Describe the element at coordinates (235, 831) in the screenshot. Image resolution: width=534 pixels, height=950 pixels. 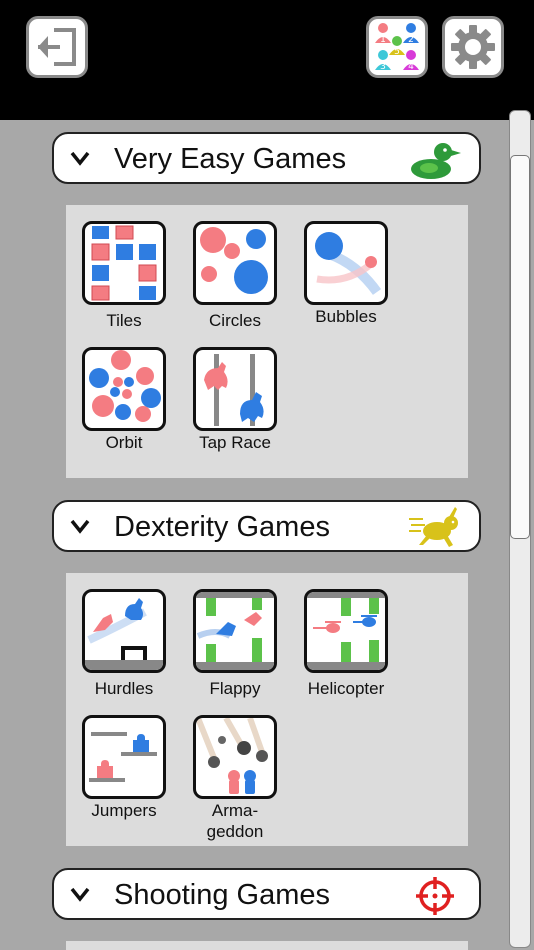
I see `game-label-line2: geddon` at that location.